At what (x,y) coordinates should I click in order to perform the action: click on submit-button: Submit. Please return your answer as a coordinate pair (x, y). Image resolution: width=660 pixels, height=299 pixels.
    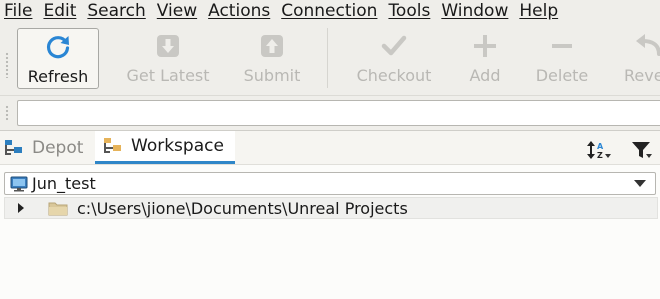
    Looking at the image, I should click on (272, 58).